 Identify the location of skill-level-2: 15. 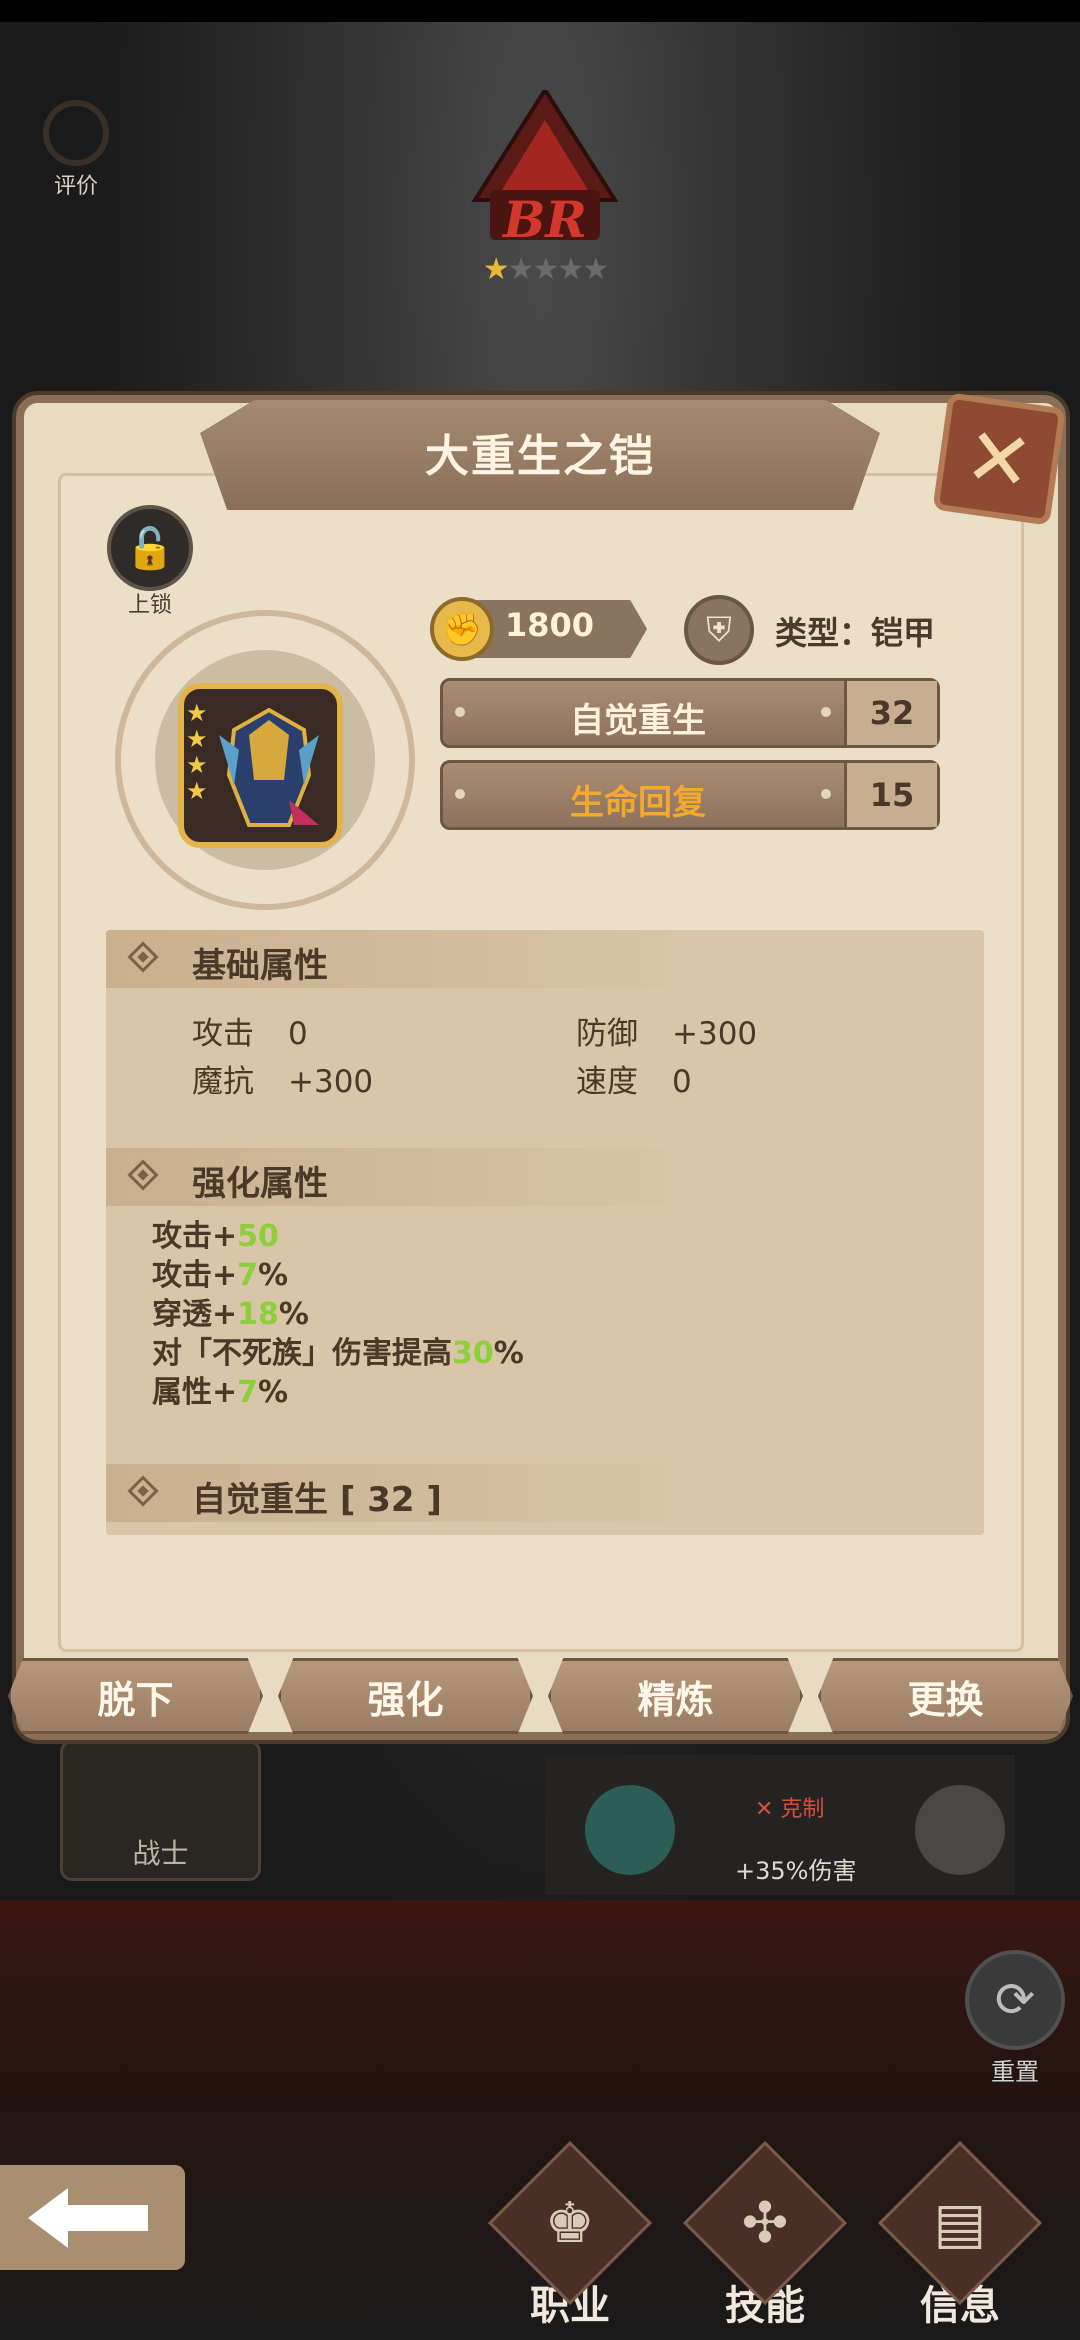
(890, 795).